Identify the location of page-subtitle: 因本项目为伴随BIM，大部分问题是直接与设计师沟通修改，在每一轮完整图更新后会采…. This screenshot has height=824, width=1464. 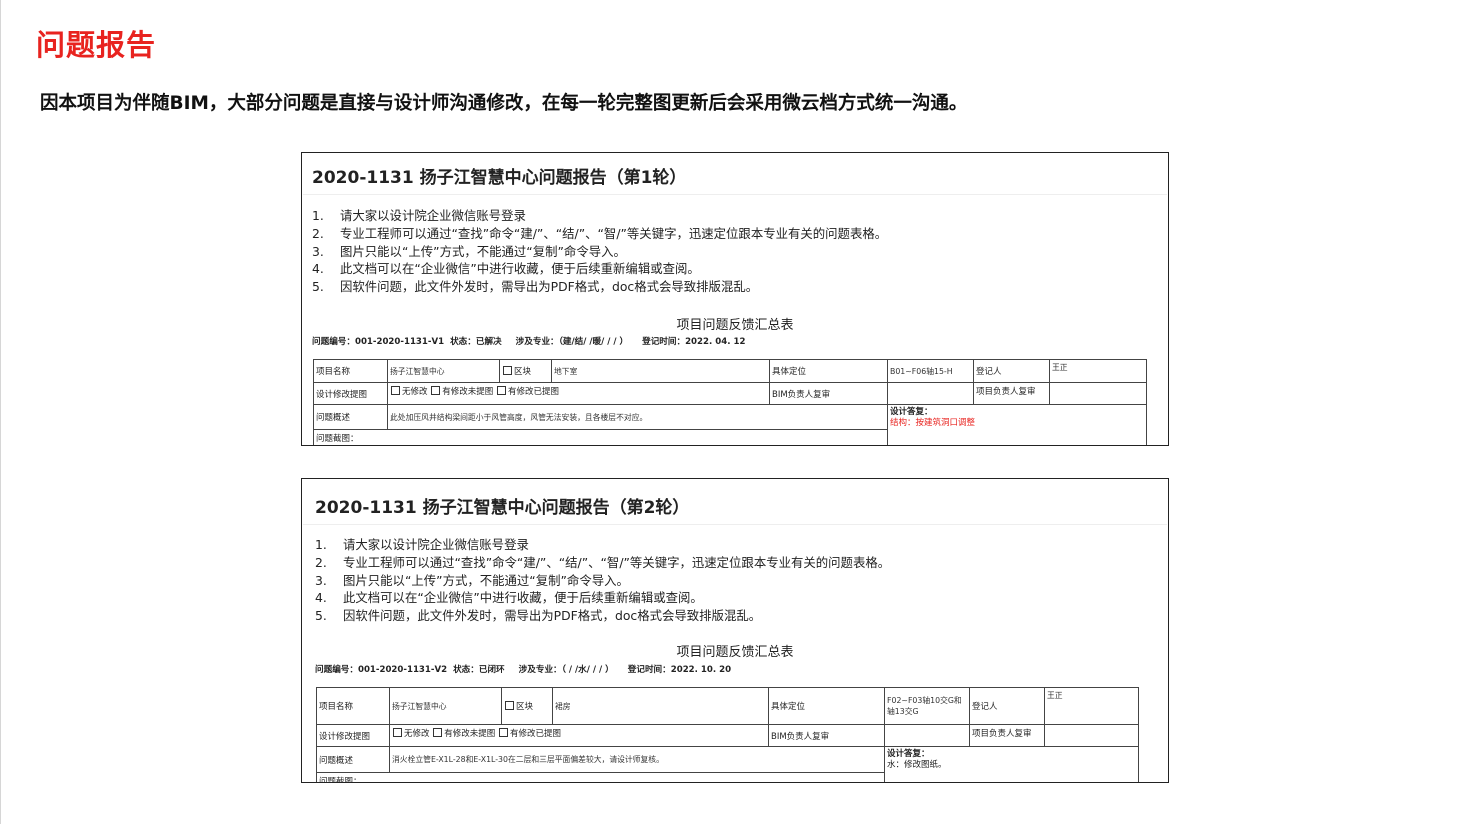
(504, 103).